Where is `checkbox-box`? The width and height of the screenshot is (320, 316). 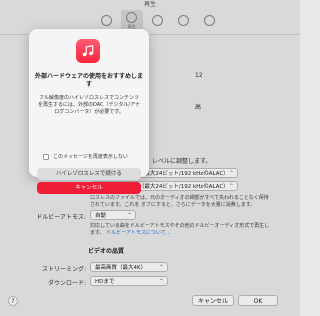 checkbox-box is located at coordinates (46, 156).